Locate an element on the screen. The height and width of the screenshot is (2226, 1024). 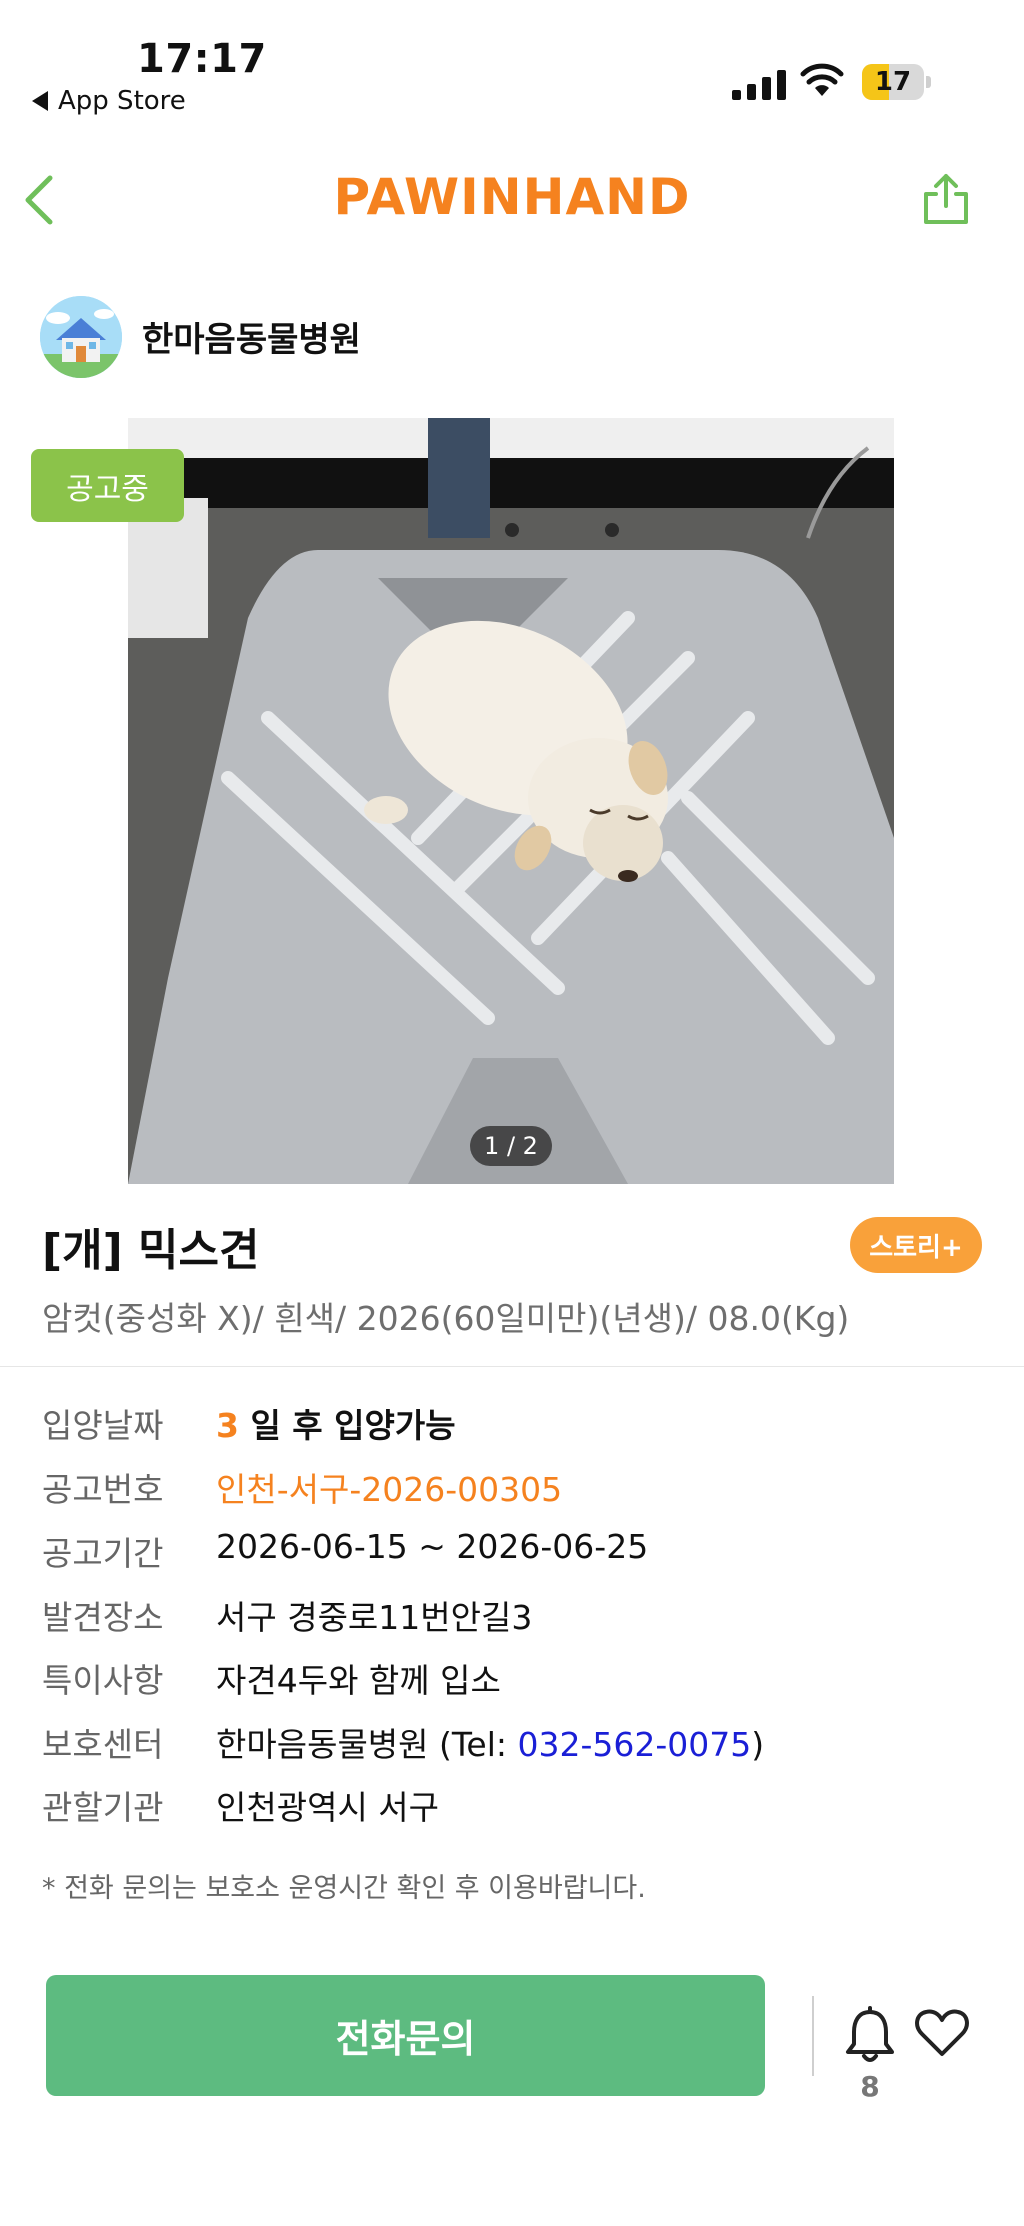
call-inquiry-button: 전화문의 is located at coordinates (405, 2035).